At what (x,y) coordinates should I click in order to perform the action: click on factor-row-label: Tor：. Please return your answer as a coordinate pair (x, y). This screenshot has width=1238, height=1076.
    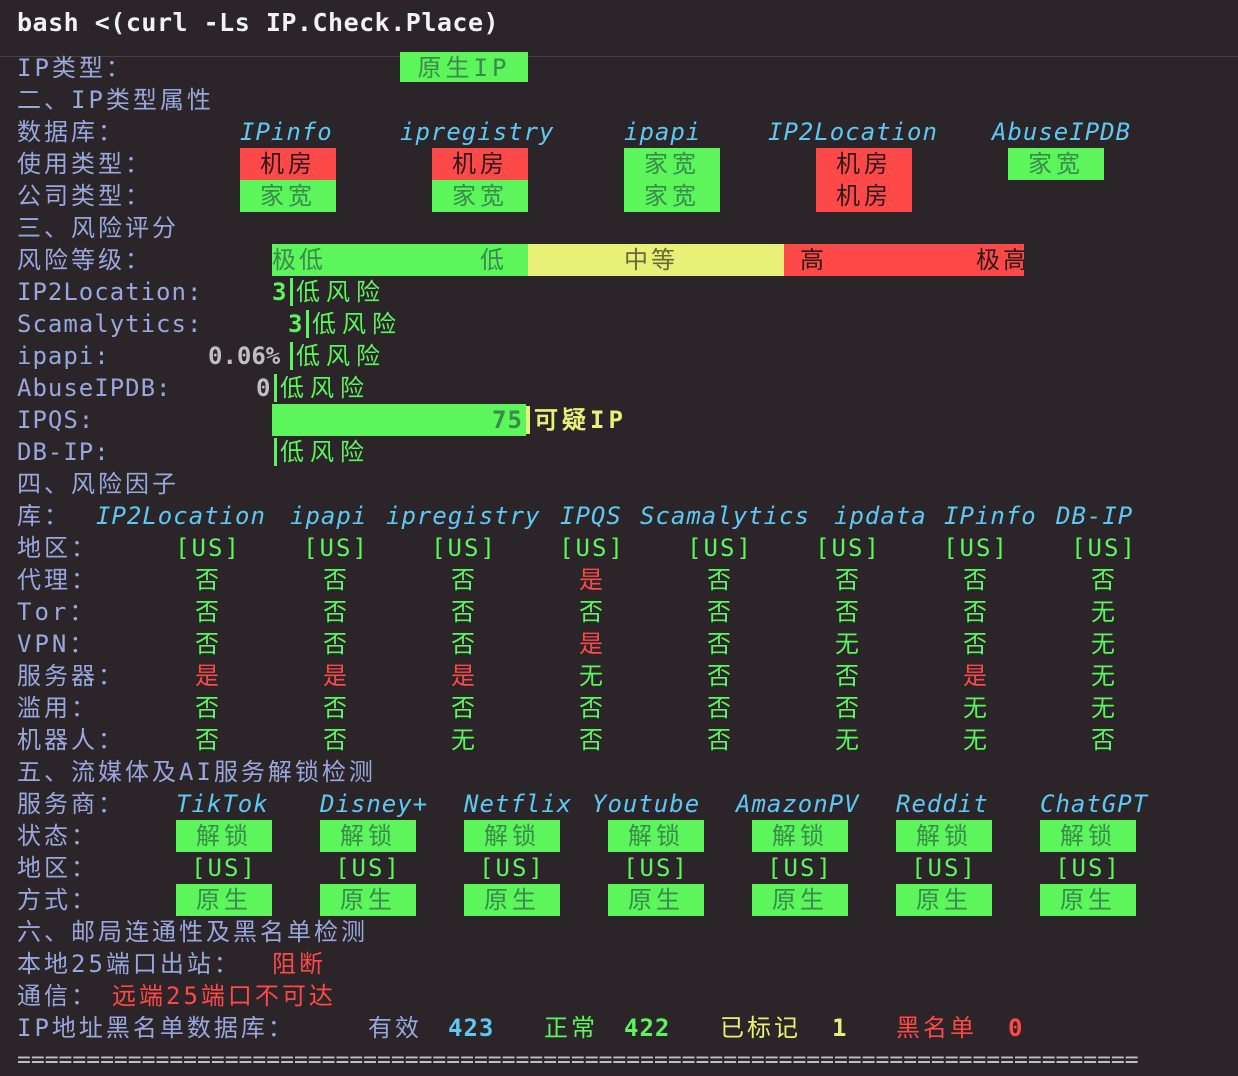
    Looking at the image, I should click on (57, 612).